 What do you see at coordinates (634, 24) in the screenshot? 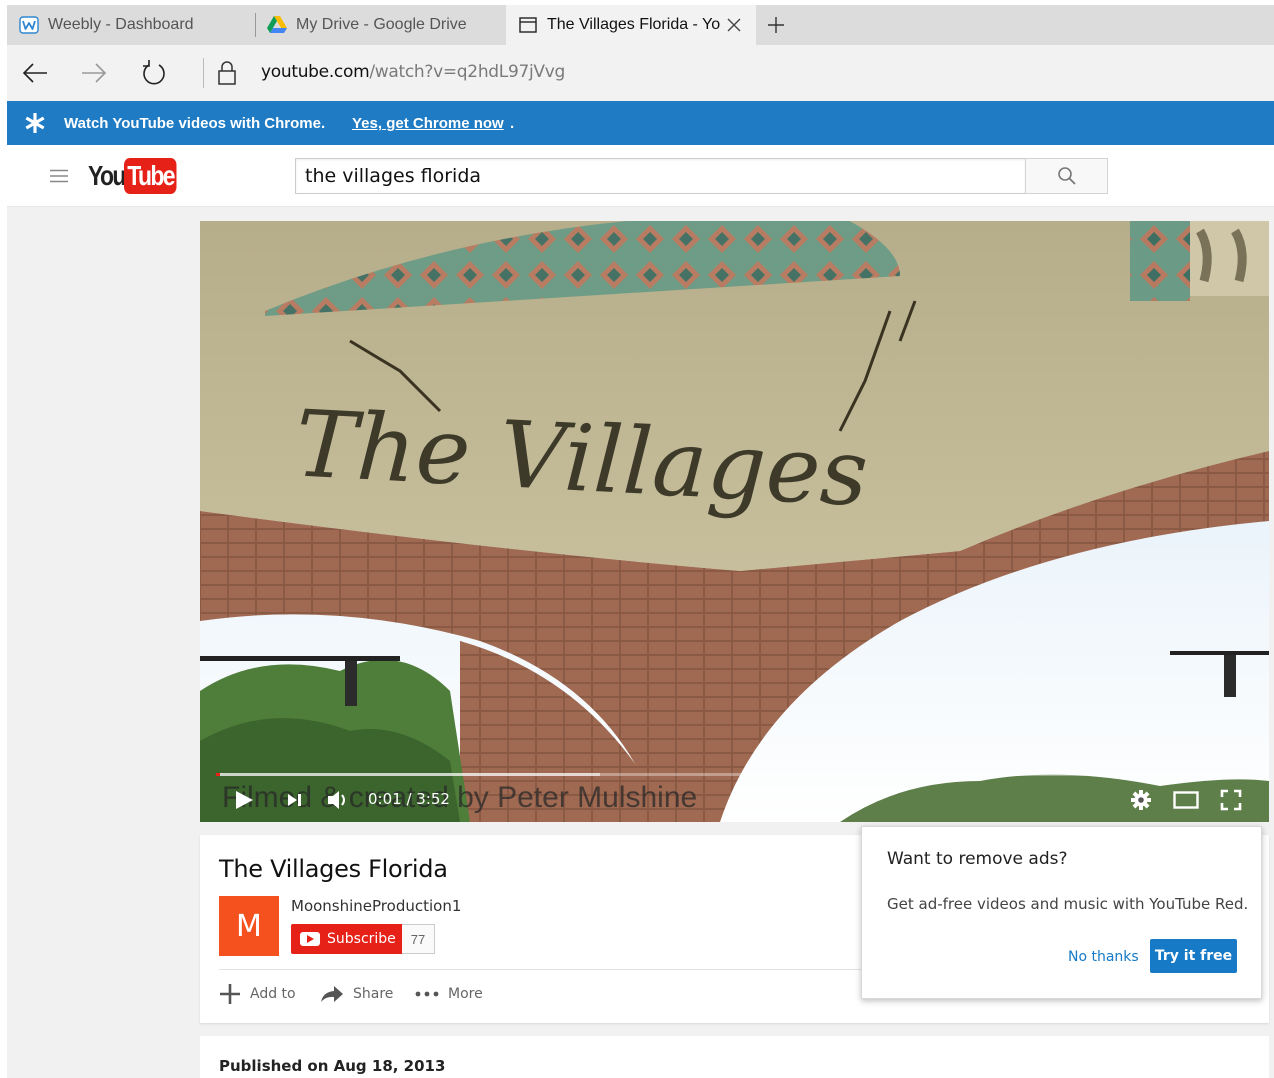
I see `tab-label: The Villages Florida - Yo` at bounding box center [634, 24].